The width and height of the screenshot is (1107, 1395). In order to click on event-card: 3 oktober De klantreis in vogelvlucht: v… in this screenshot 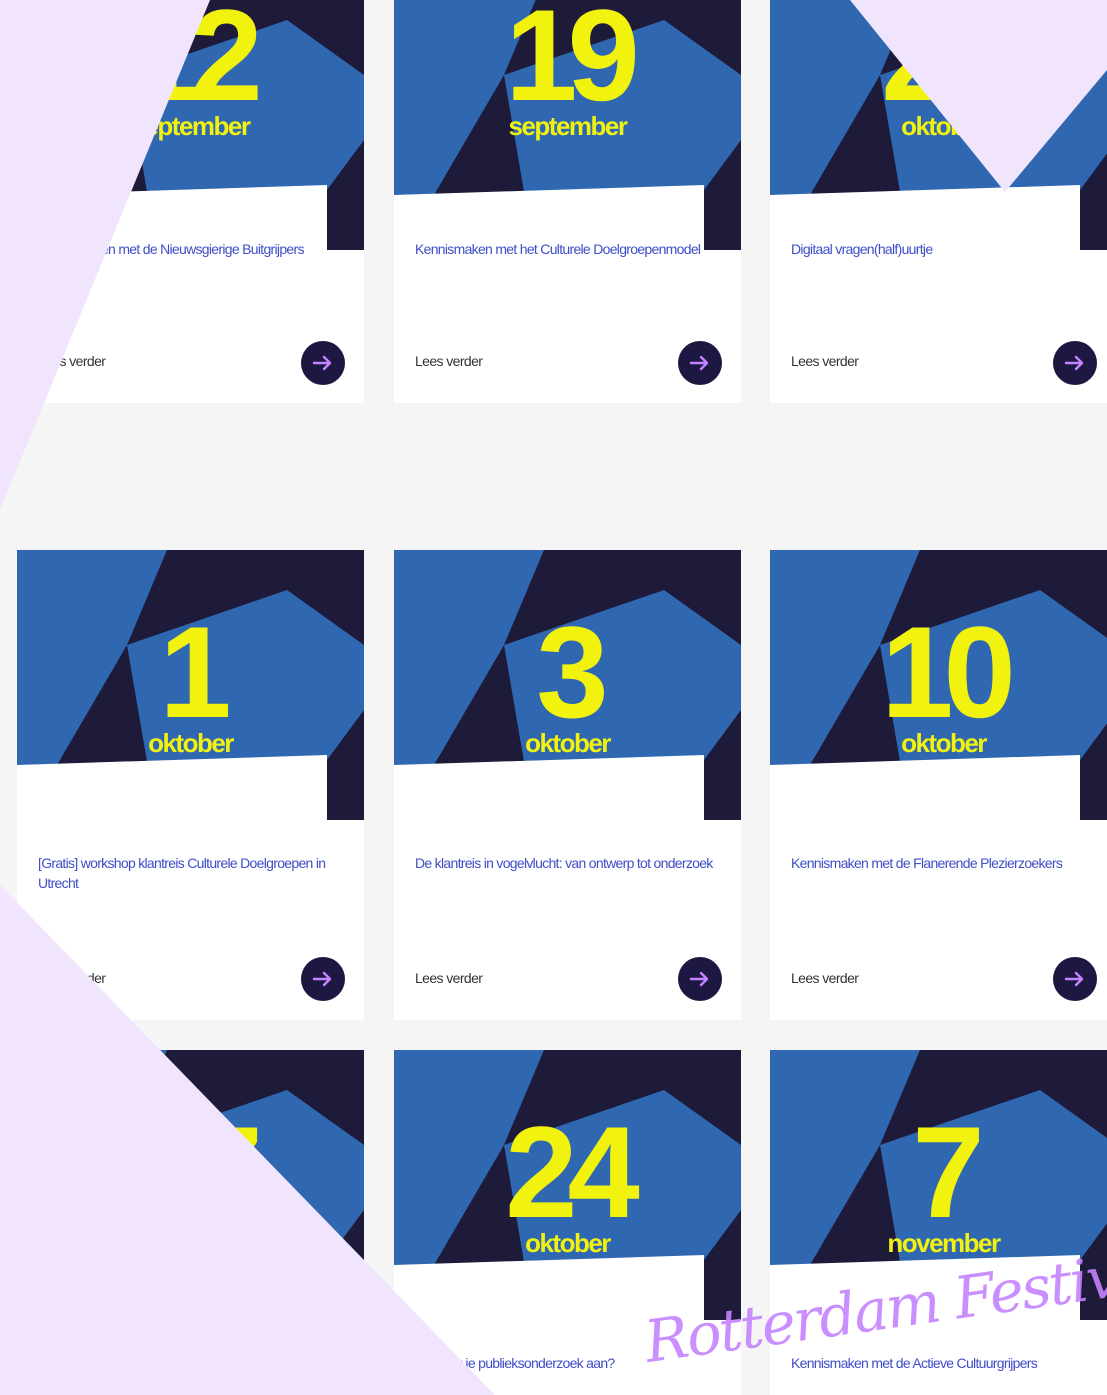, I will do `click(567, 785)`.